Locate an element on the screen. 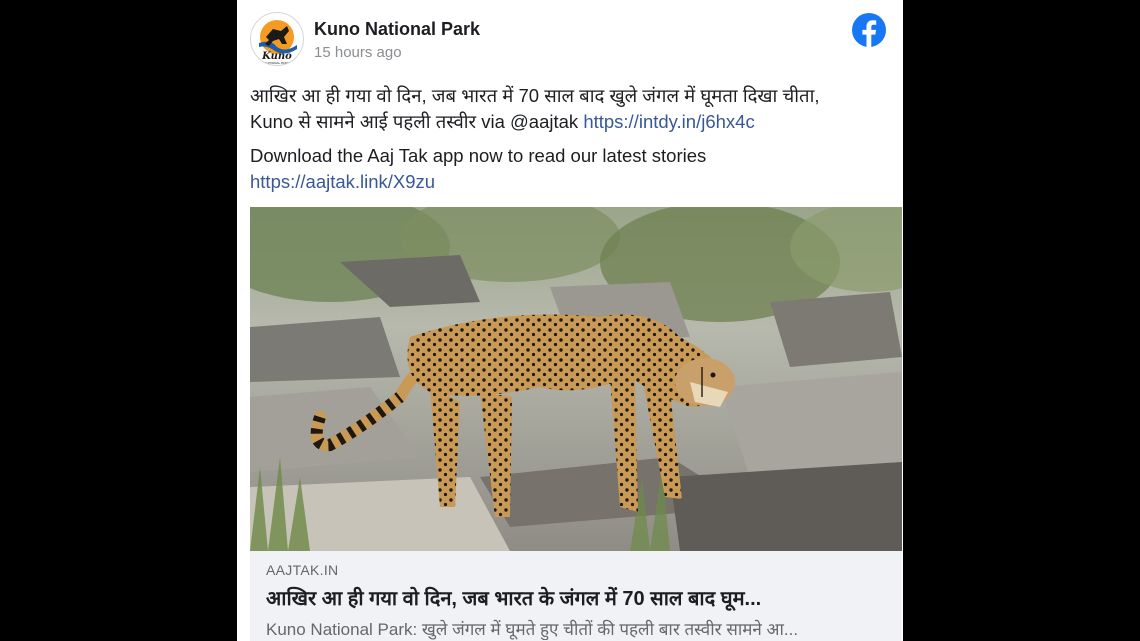 The width and height of the screenshot is (1140, 641). post-link: https://intdy.in/j6hx4c is located at coordinates (668, 121).